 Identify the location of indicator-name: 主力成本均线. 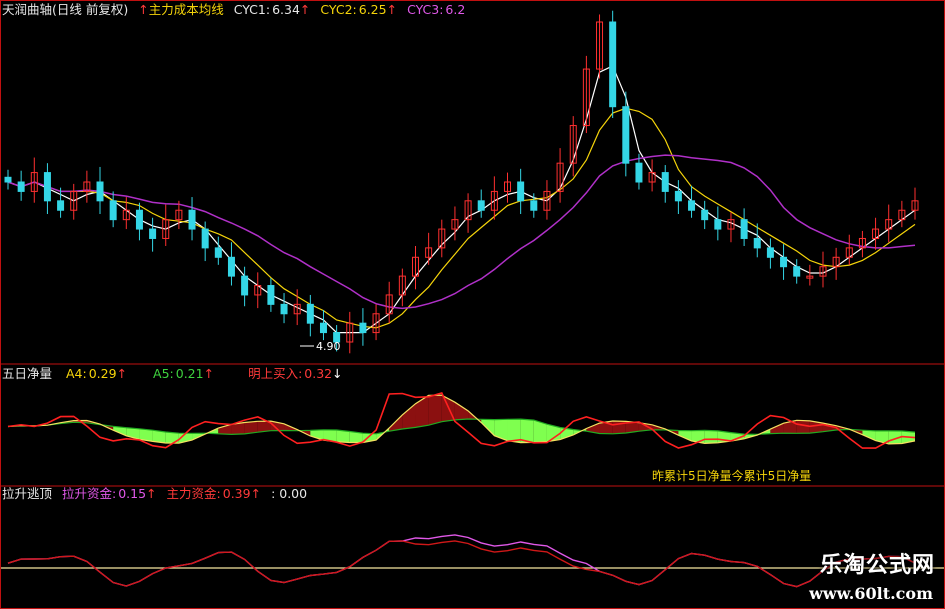
(186, 9).